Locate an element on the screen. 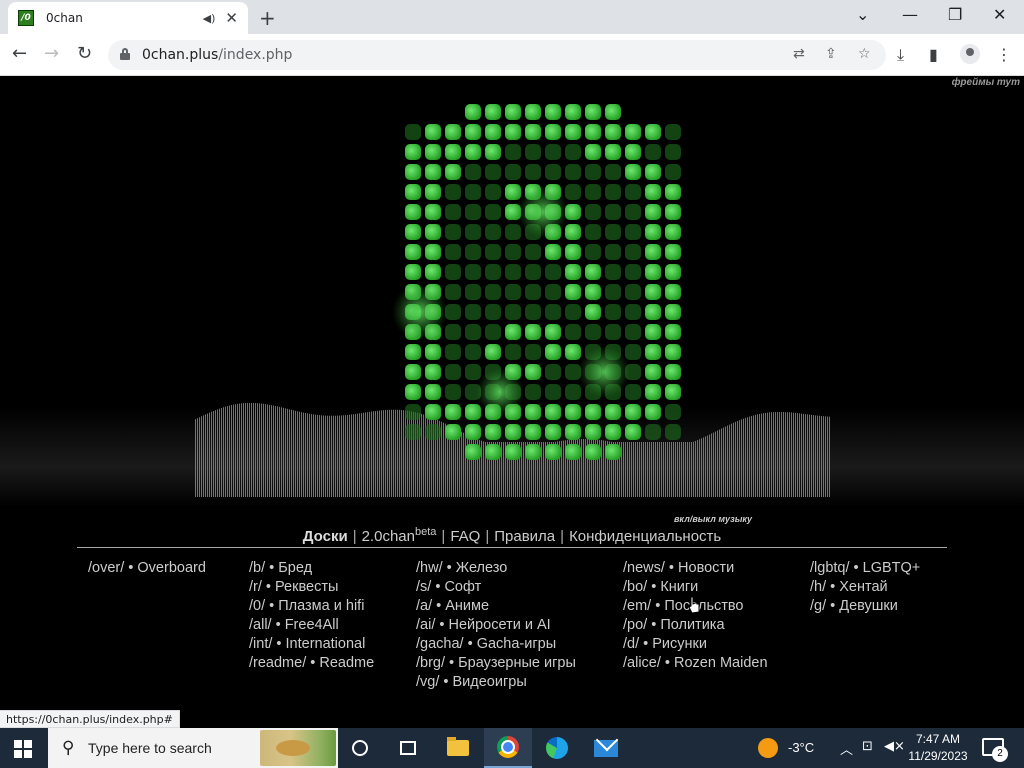  restore-button: ❐ is located at coordinates (955, 14).